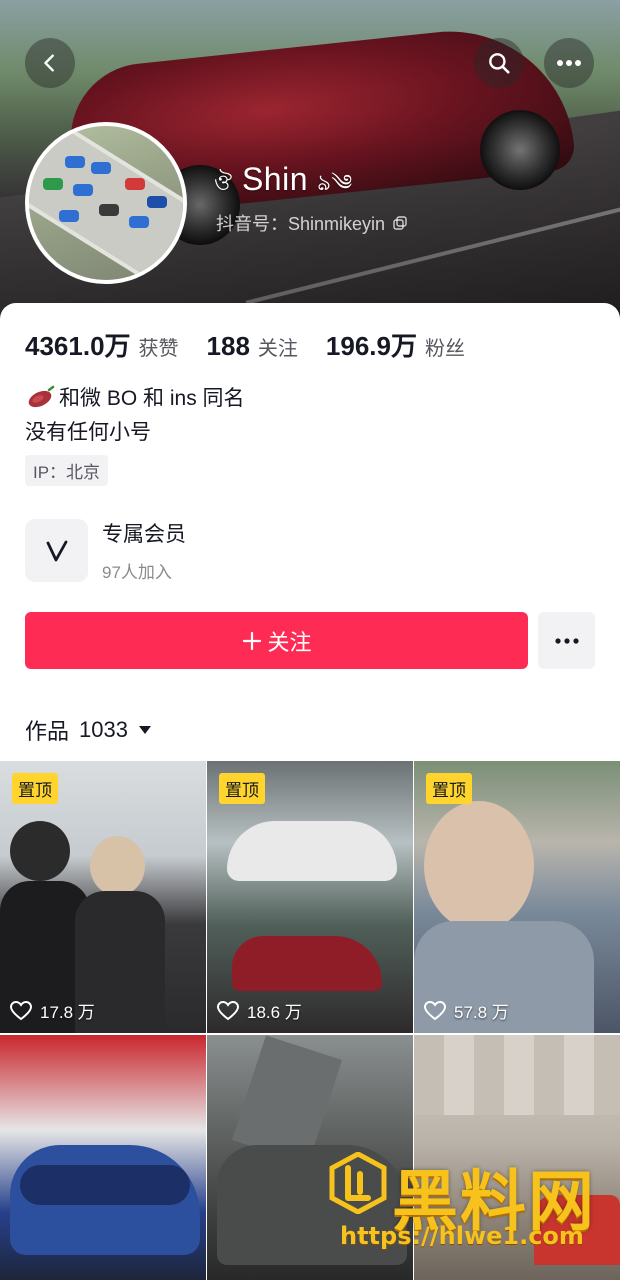 The height and width of the screenshot is (1280, 620). What do you see at coordinates (228, 346) in the screenshot?
I see `stat-value: 188` at bounding box center [228, 346].